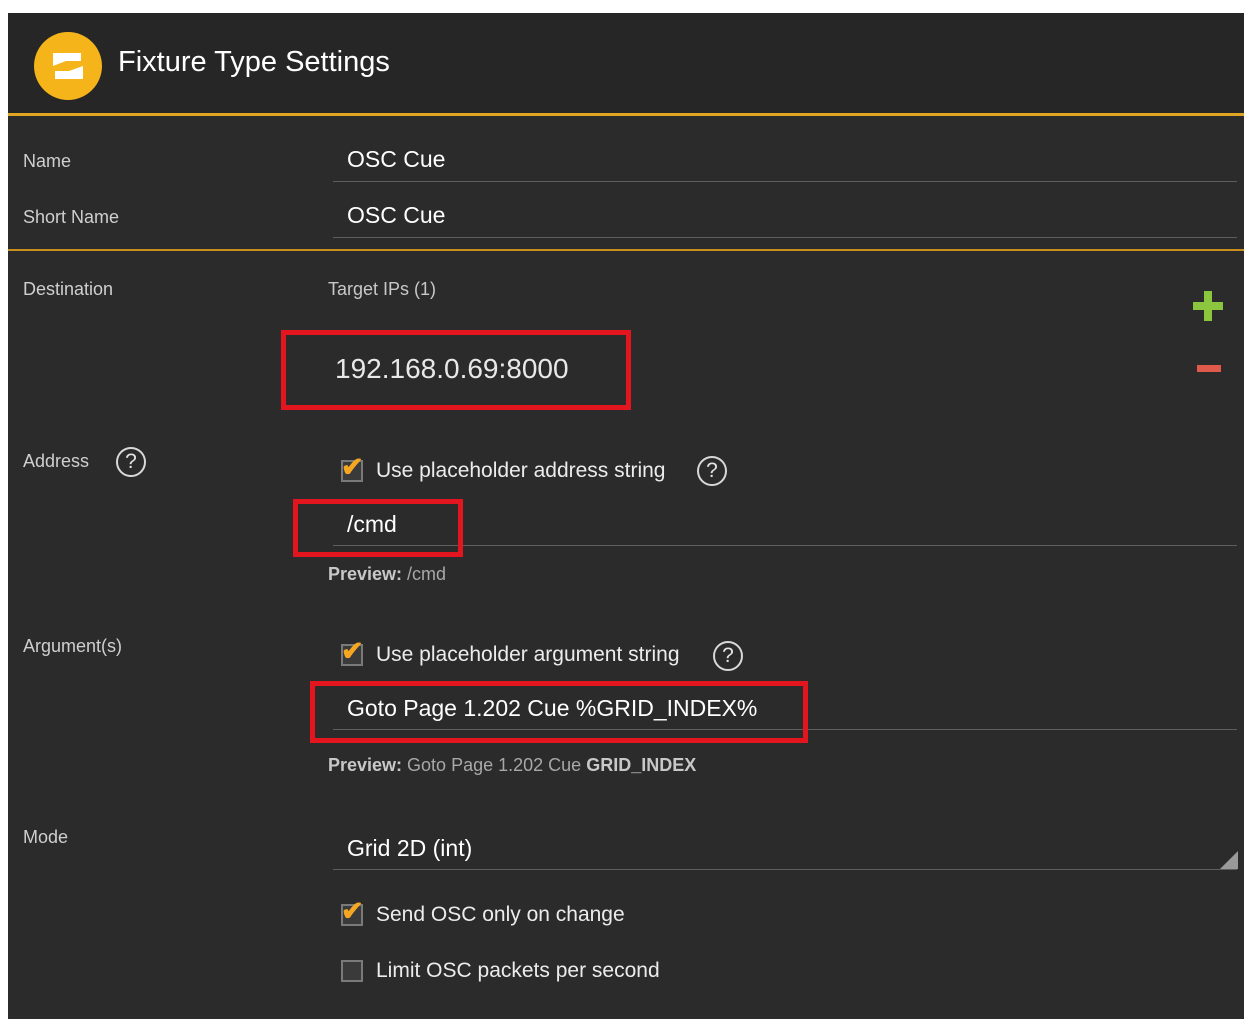 This screenshot has height=1019, width=1244. What do you see at coordinates (396, 159) in the screenshot?
I see `name-value: OSC Cue` at bounding box center [396, 159].